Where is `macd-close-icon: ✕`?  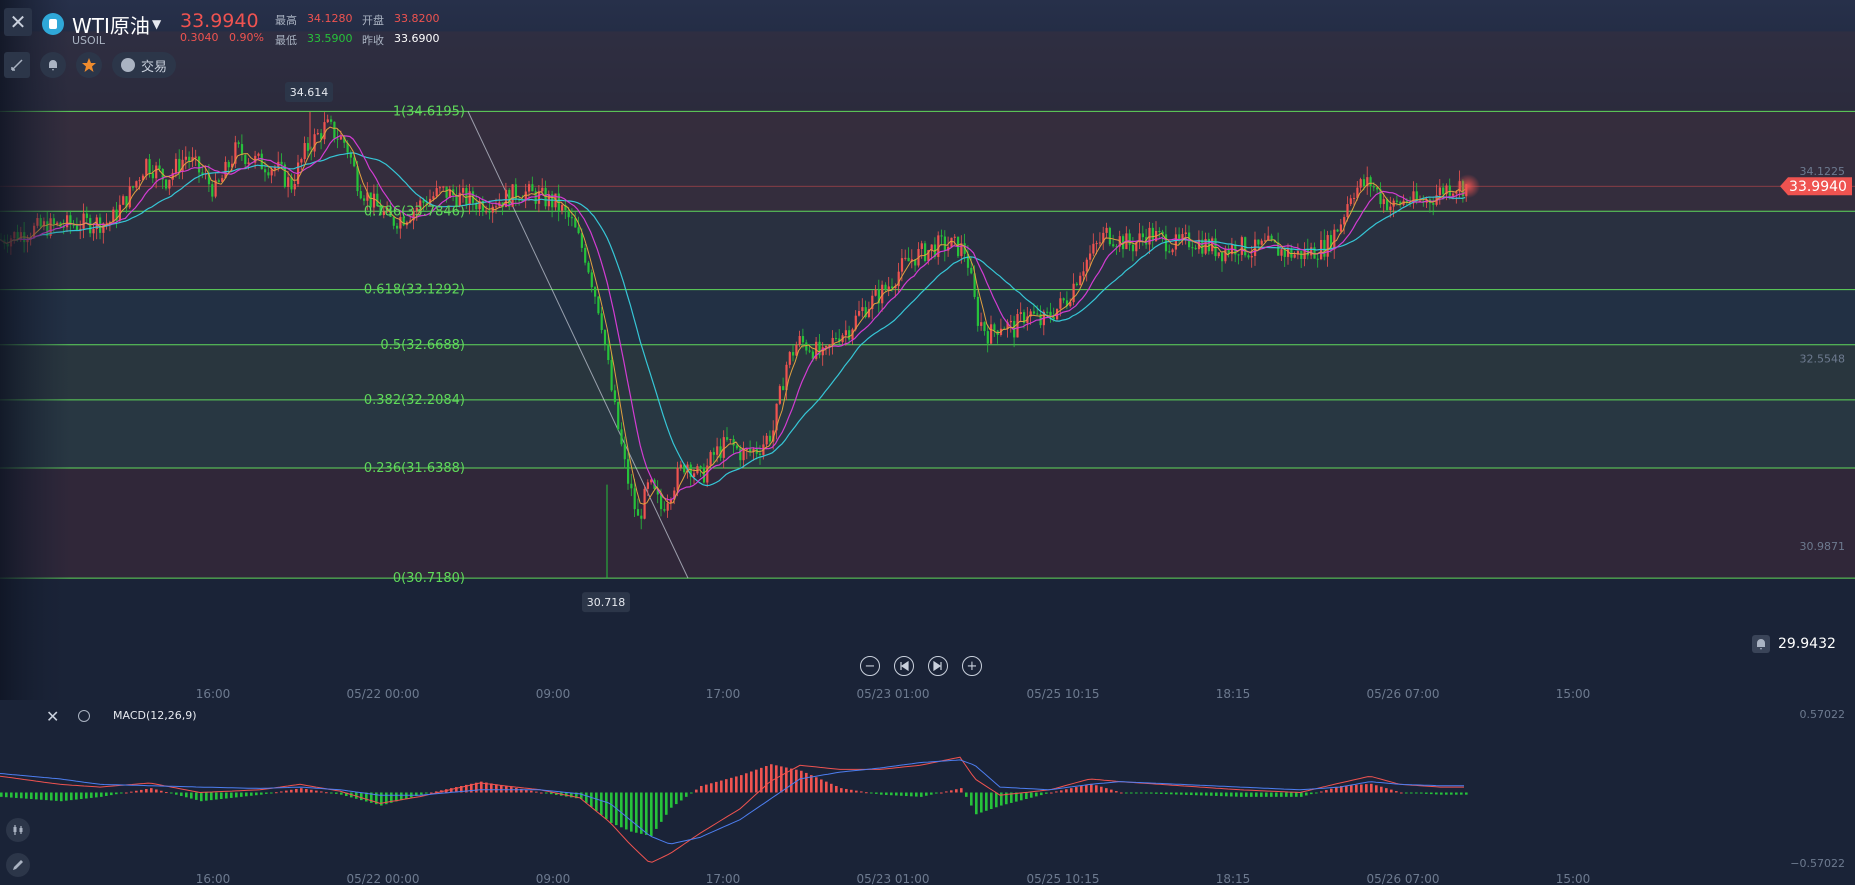 macd-close-icon: ✕ is located at coordinates (52, 716).